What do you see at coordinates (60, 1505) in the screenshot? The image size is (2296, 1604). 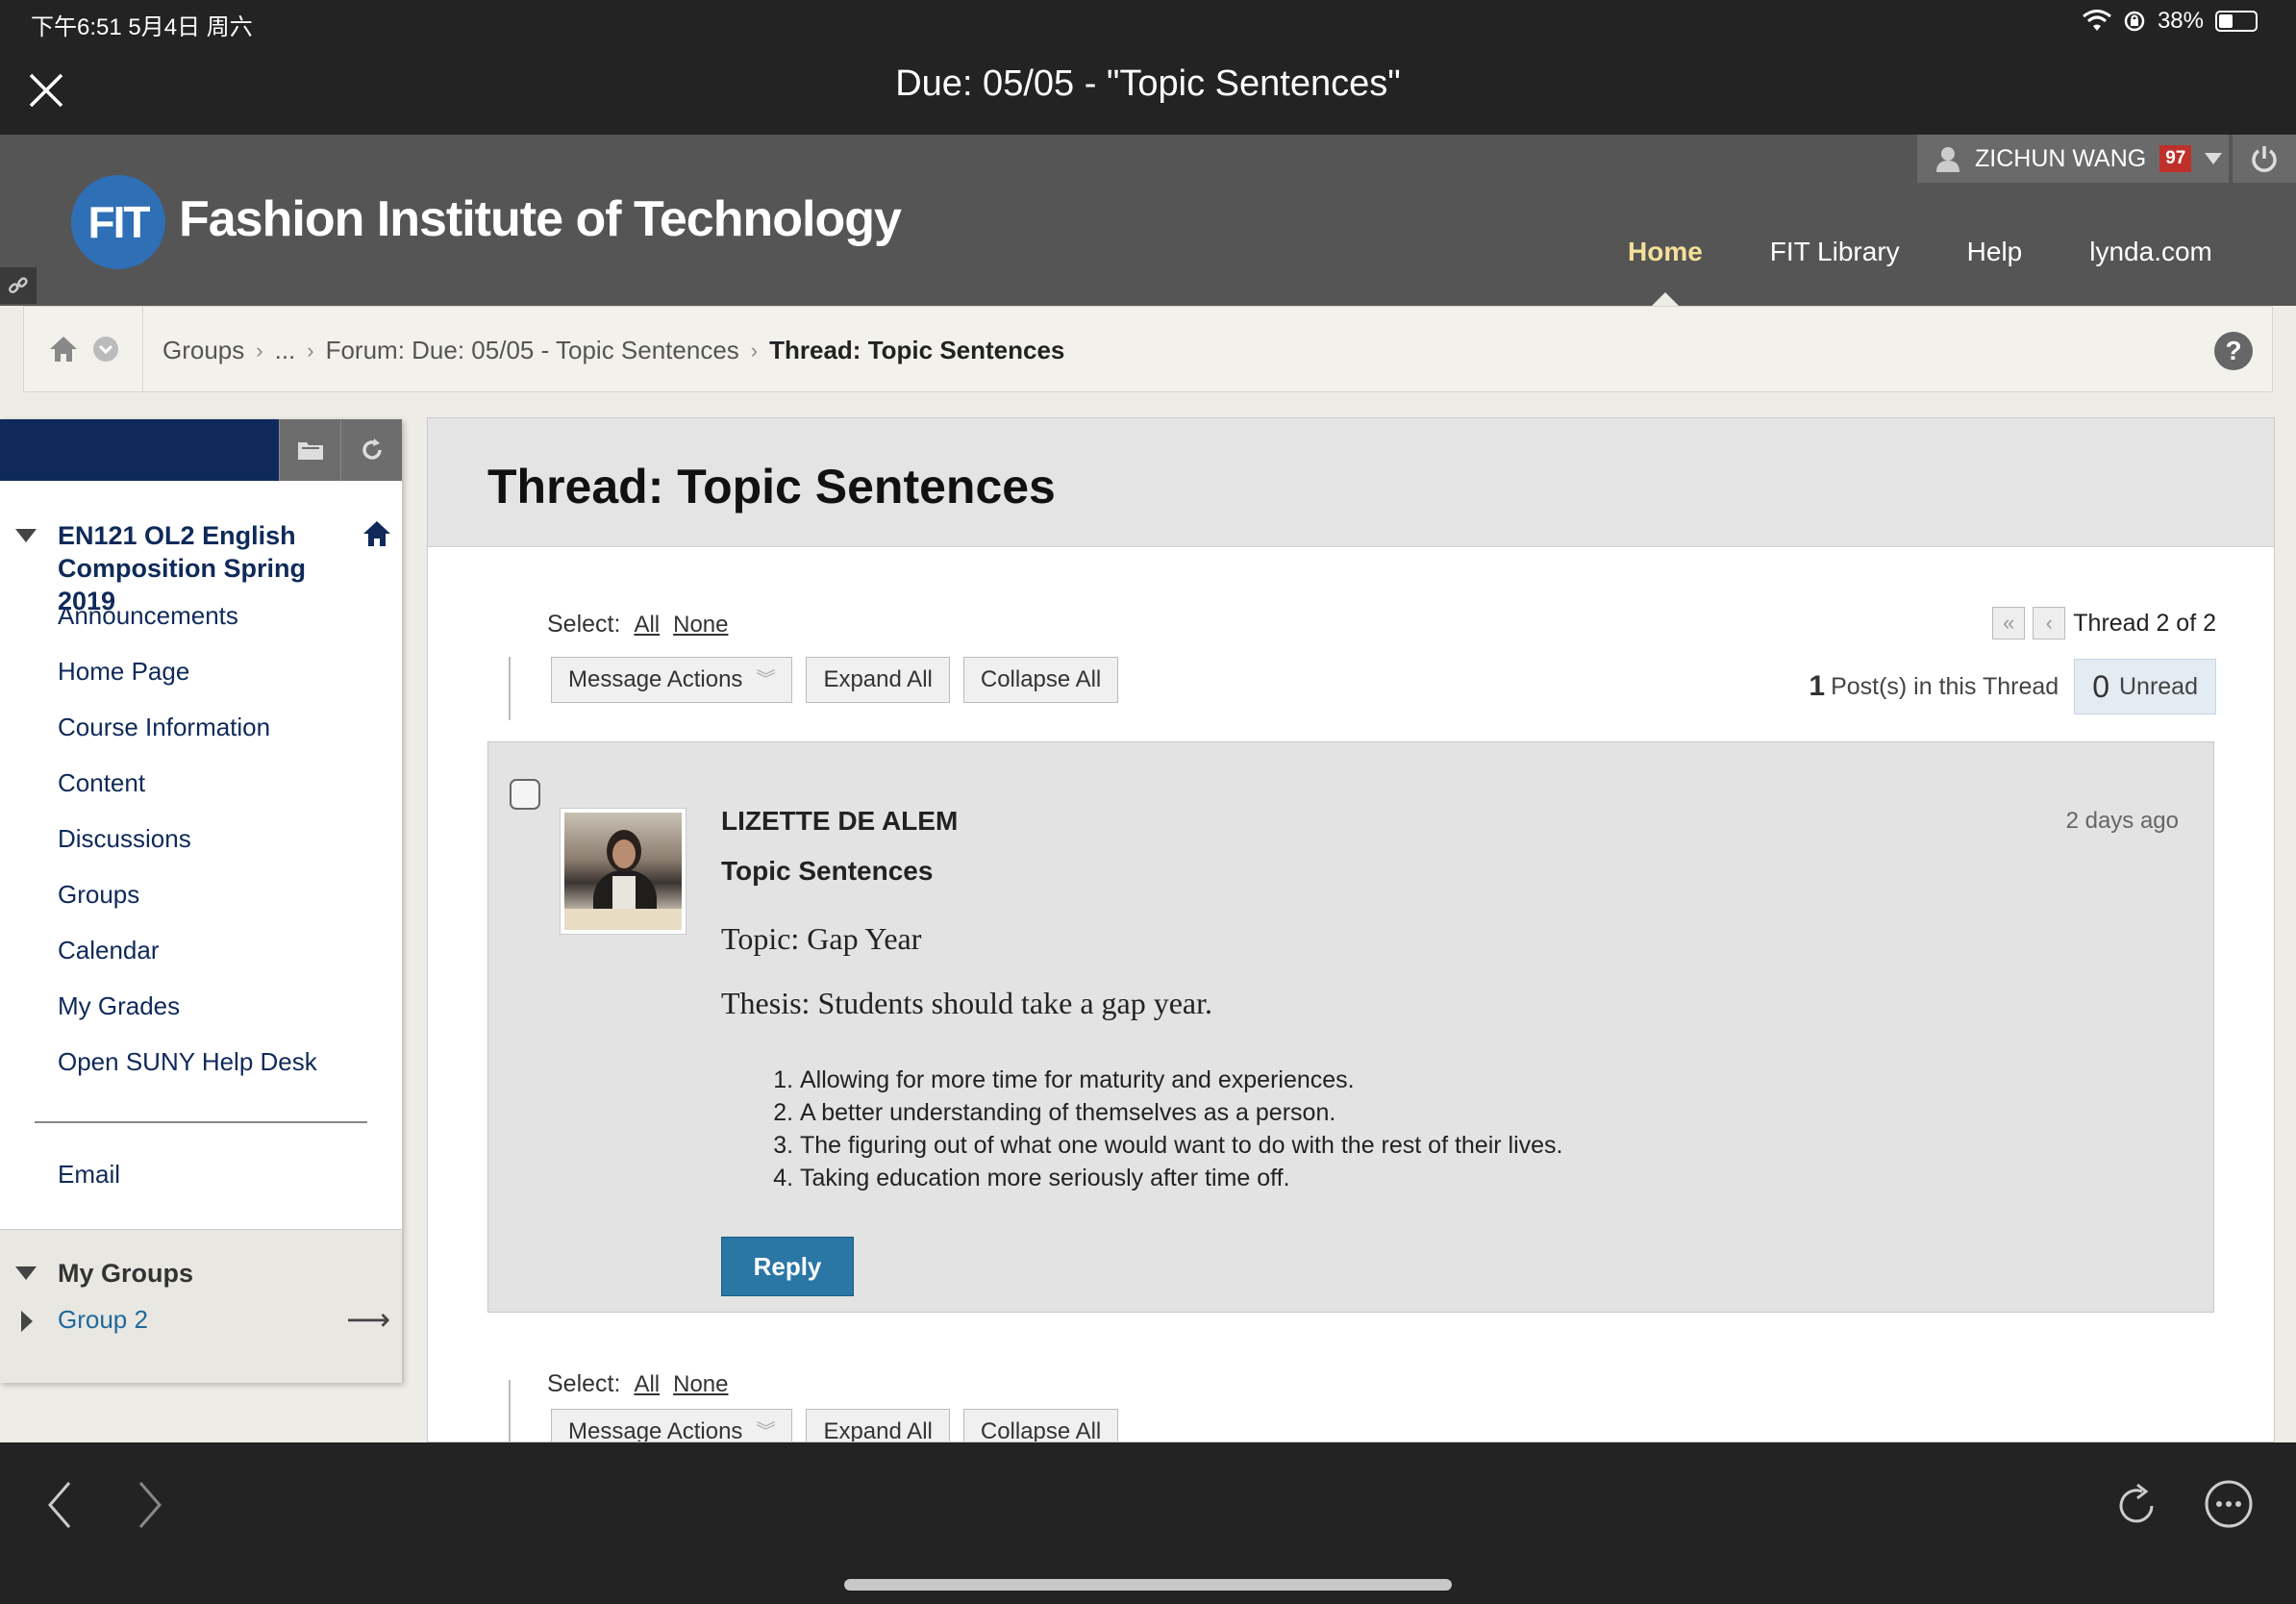 I see `back-icon` at bounding box center [60, 1505].